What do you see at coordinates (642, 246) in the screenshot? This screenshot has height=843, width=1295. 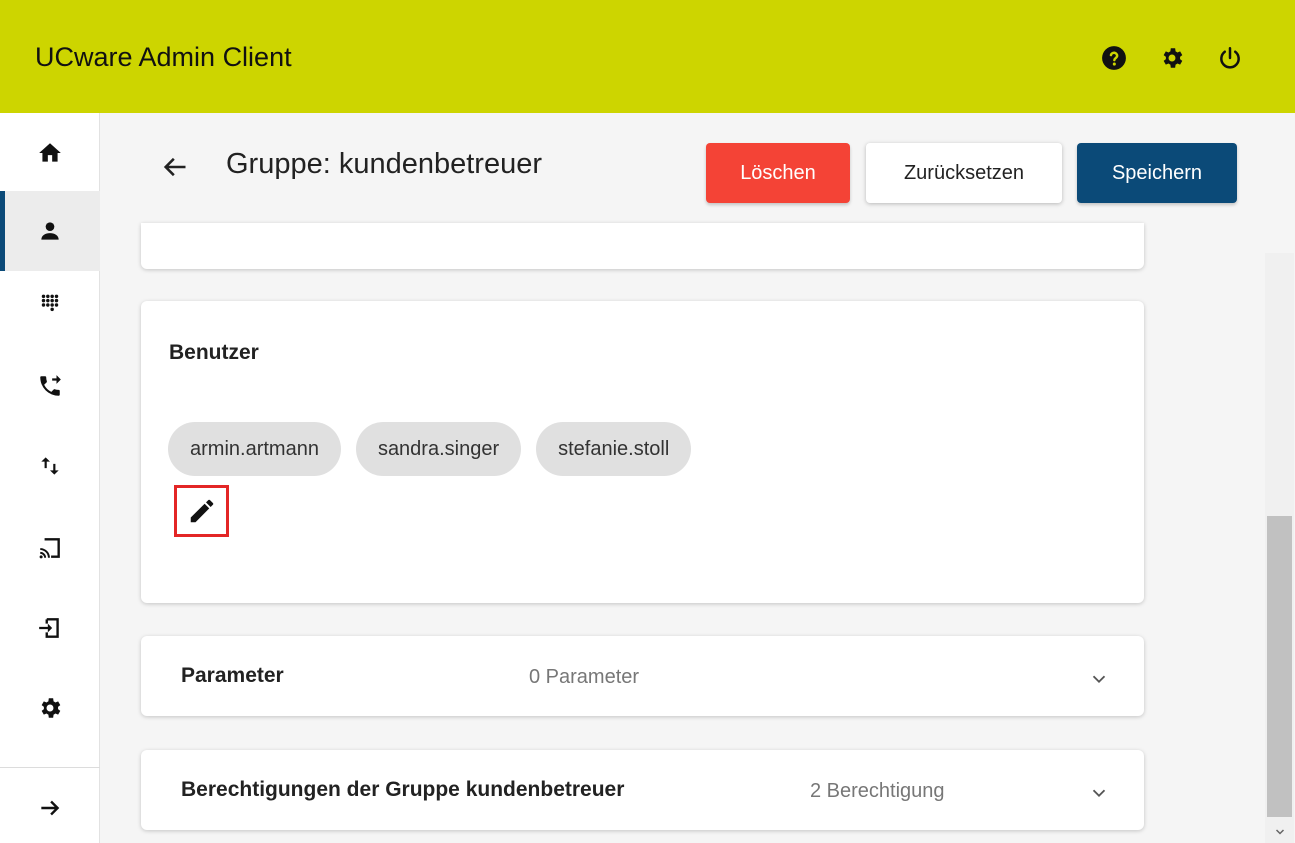 I see `previous-card` at bounding box center [642, 246].